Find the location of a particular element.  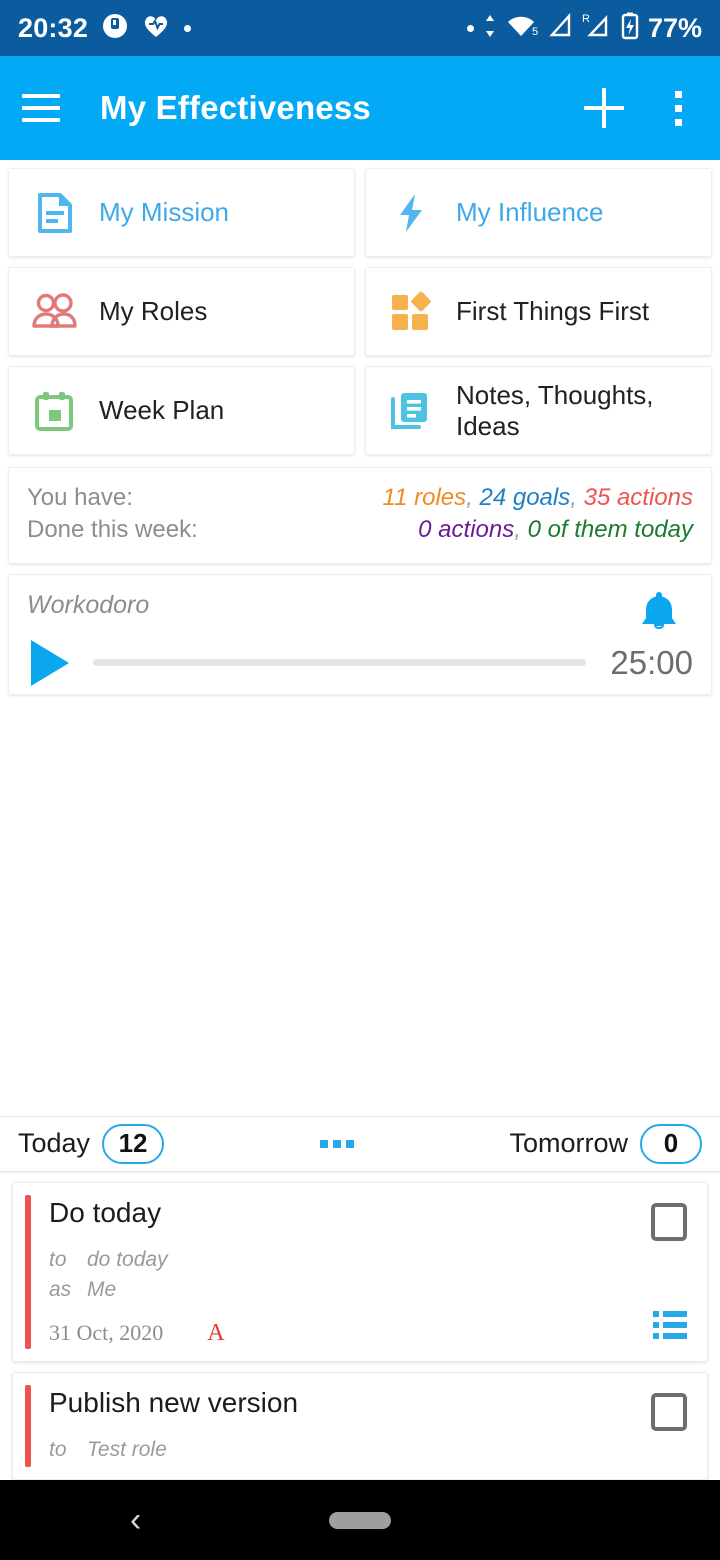

grid-item-my-influence: My Influence is located at coordinates (538, 212).